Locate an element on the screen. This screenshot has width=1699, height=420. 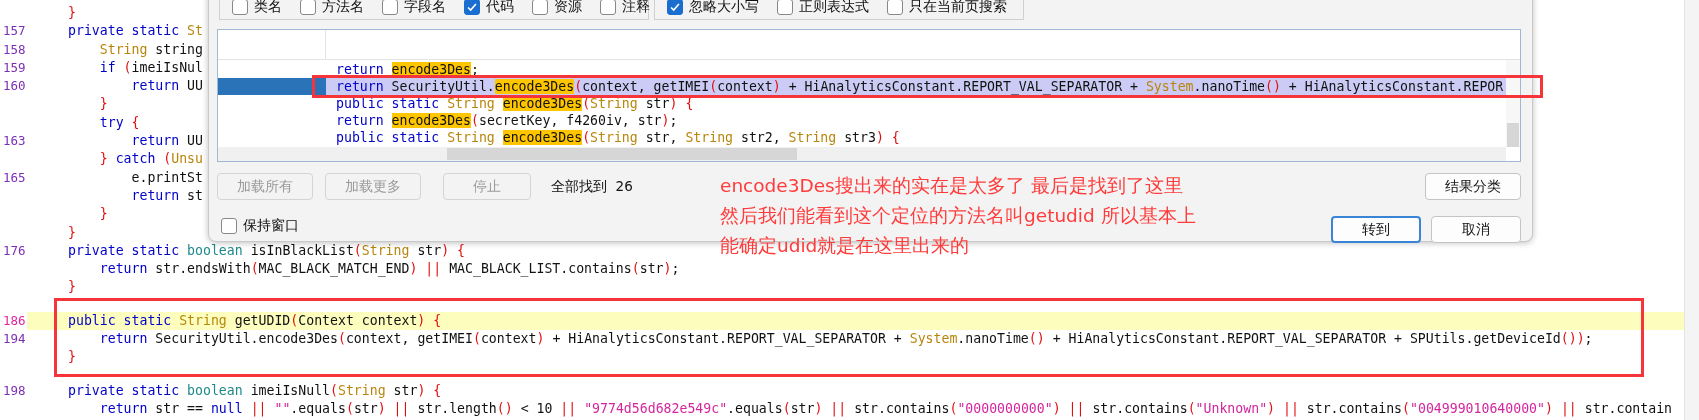
code-line: private static boolean imeiIsNull(String str) { is located at coordinates (255, 390).